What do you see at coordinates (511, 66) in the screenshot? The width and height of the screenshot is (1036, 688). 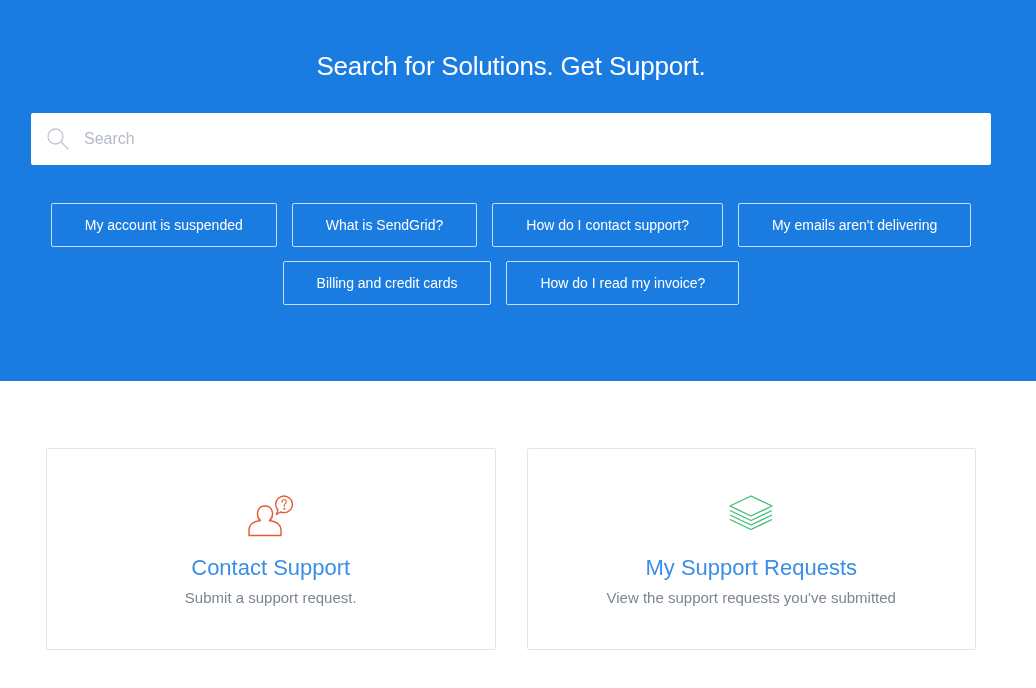 I see `hero-title: Search for Solutions. Get Support.` at bounding box center [511, 66].